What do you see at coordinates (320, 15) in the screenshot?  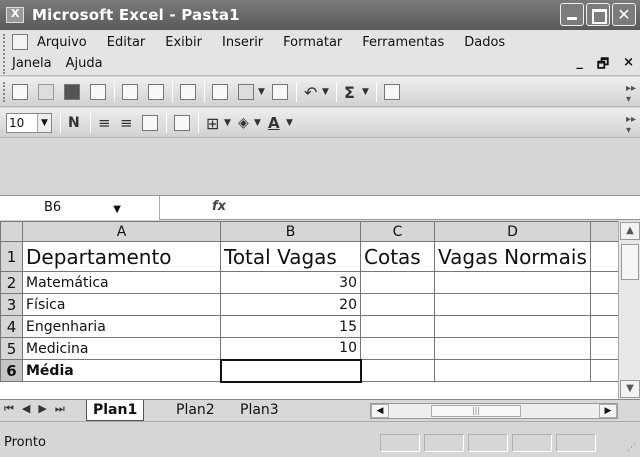 I see `title-bar: Microsoft Excel - Pasta1 ✕` at bounding box center [320, 15].